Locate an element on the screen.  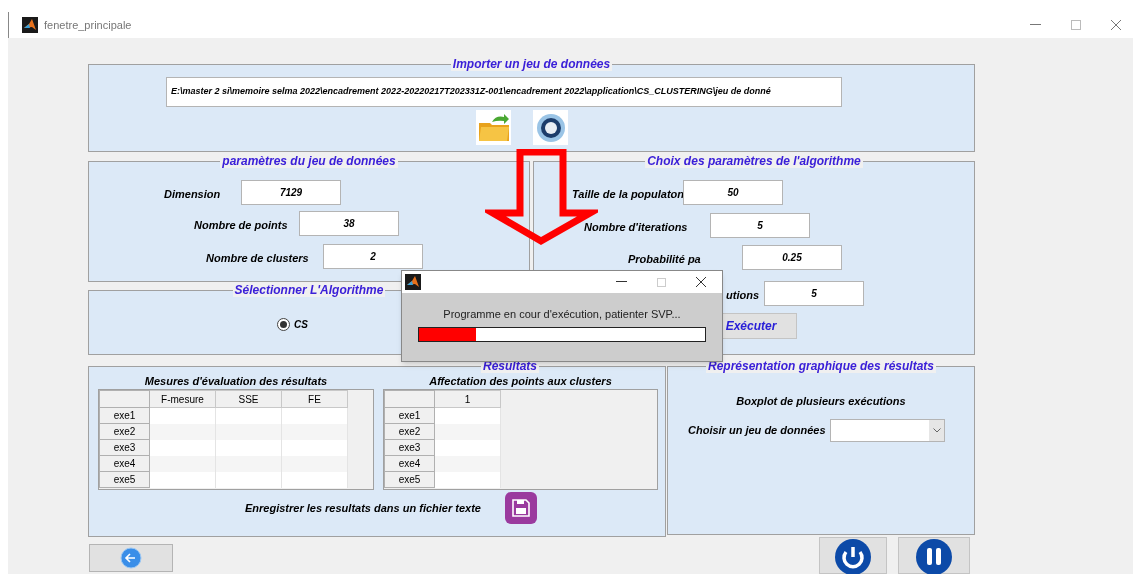
open-folder-button is located at coordinates (493, 127).